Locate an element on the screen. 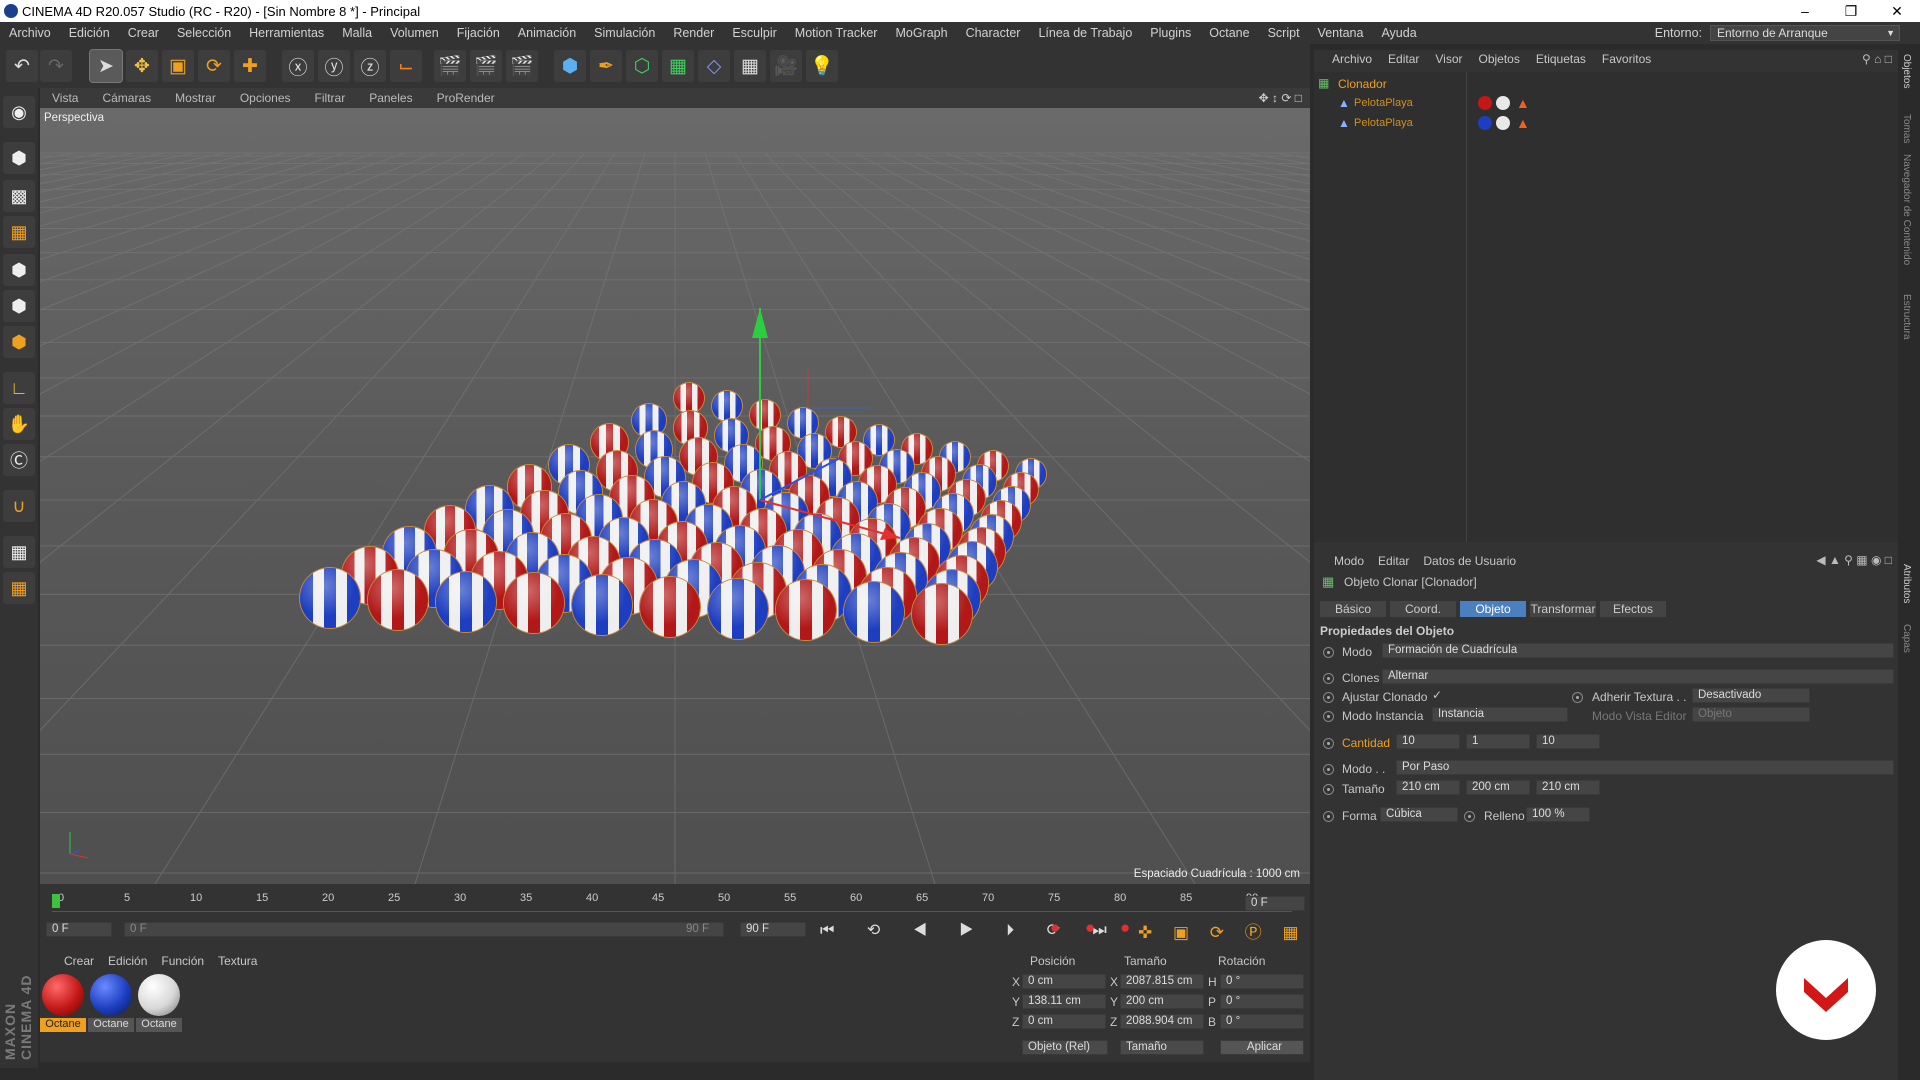  texture-mode-icon: ▩ is located at coordinates (19, 196).